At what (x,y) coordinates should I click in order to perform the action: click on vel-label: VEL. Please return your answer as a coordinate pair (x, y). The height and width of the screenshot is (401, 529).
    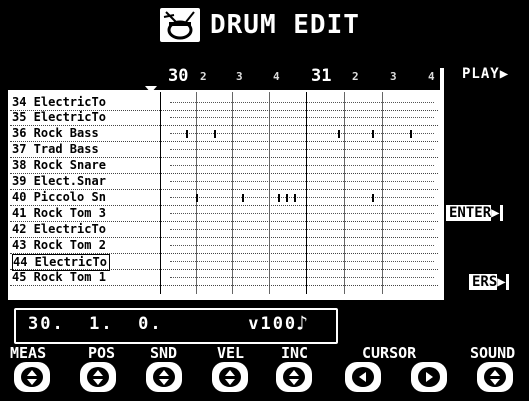
    Looking at the image, I should click on (231, 353).